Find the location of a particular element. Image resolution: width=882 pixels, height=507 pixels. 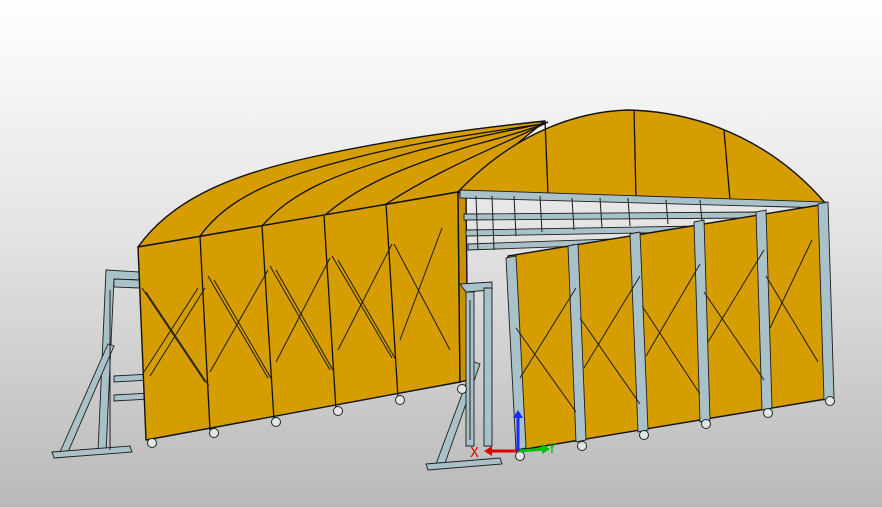

y-axis-label: Y is located at coordinates (551, 449).